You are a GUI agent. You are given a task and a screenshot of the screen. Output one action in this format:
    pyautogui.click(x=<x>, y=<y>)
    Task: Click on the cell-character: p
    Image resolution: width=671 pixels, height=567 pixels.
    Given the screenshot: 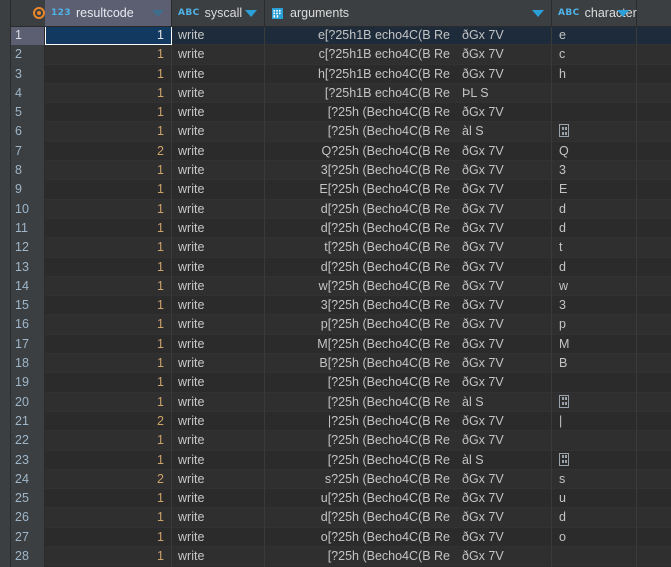 What is the action you would take?
    pyautogui.click(x=594, y=325)
    